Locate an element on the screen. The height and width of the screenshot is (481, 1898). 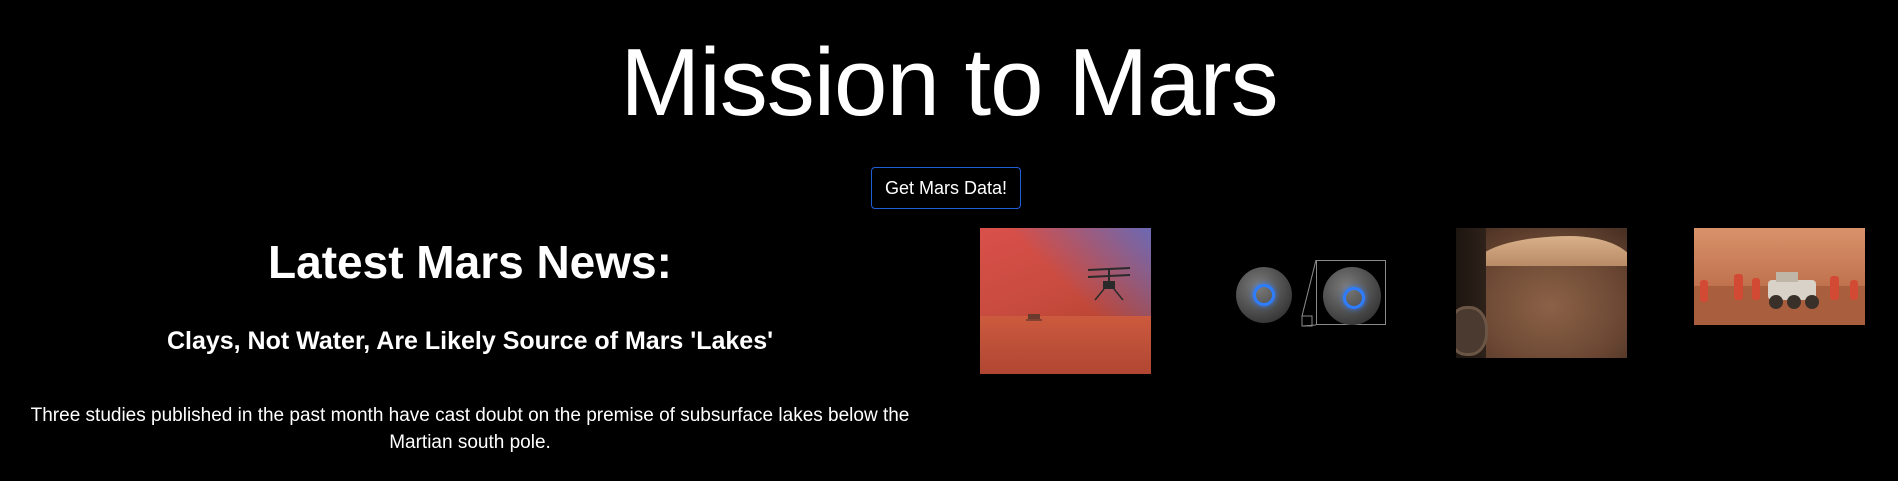
news-heading: Latest Mars News: is located at coordinates (470, 262).